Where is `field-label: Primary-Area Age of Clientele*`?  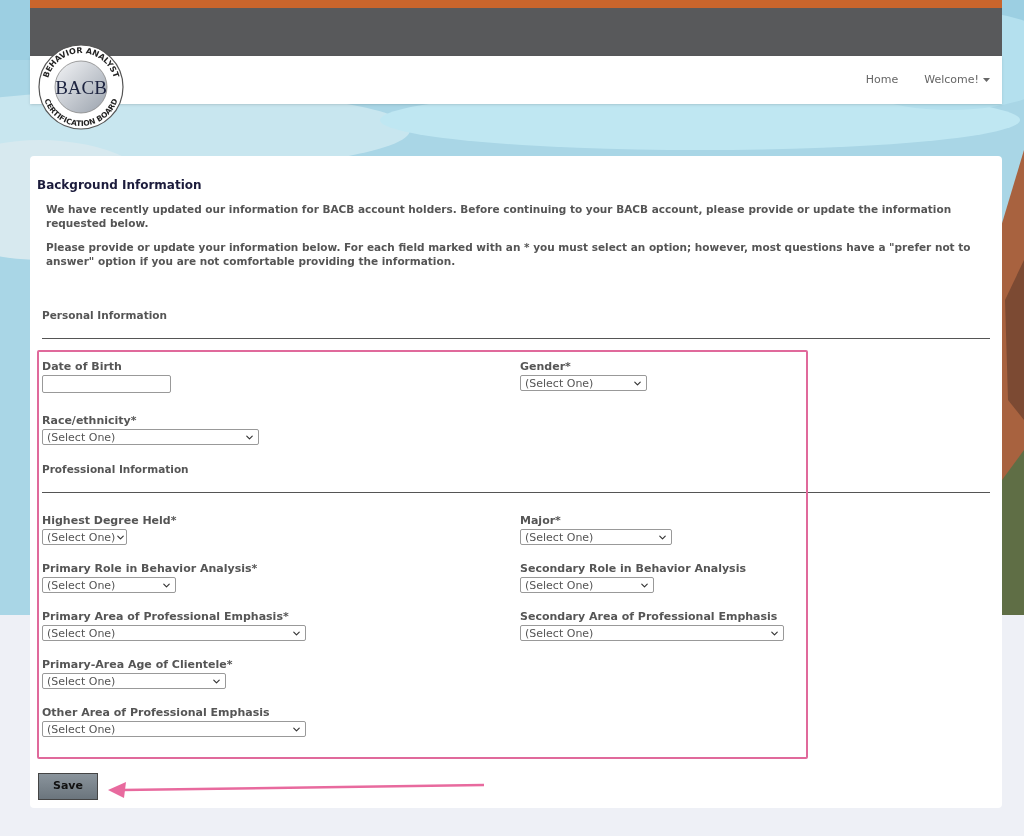 field-label: Primary-Area Age of Clientele* is located at coordinates (138, 665).